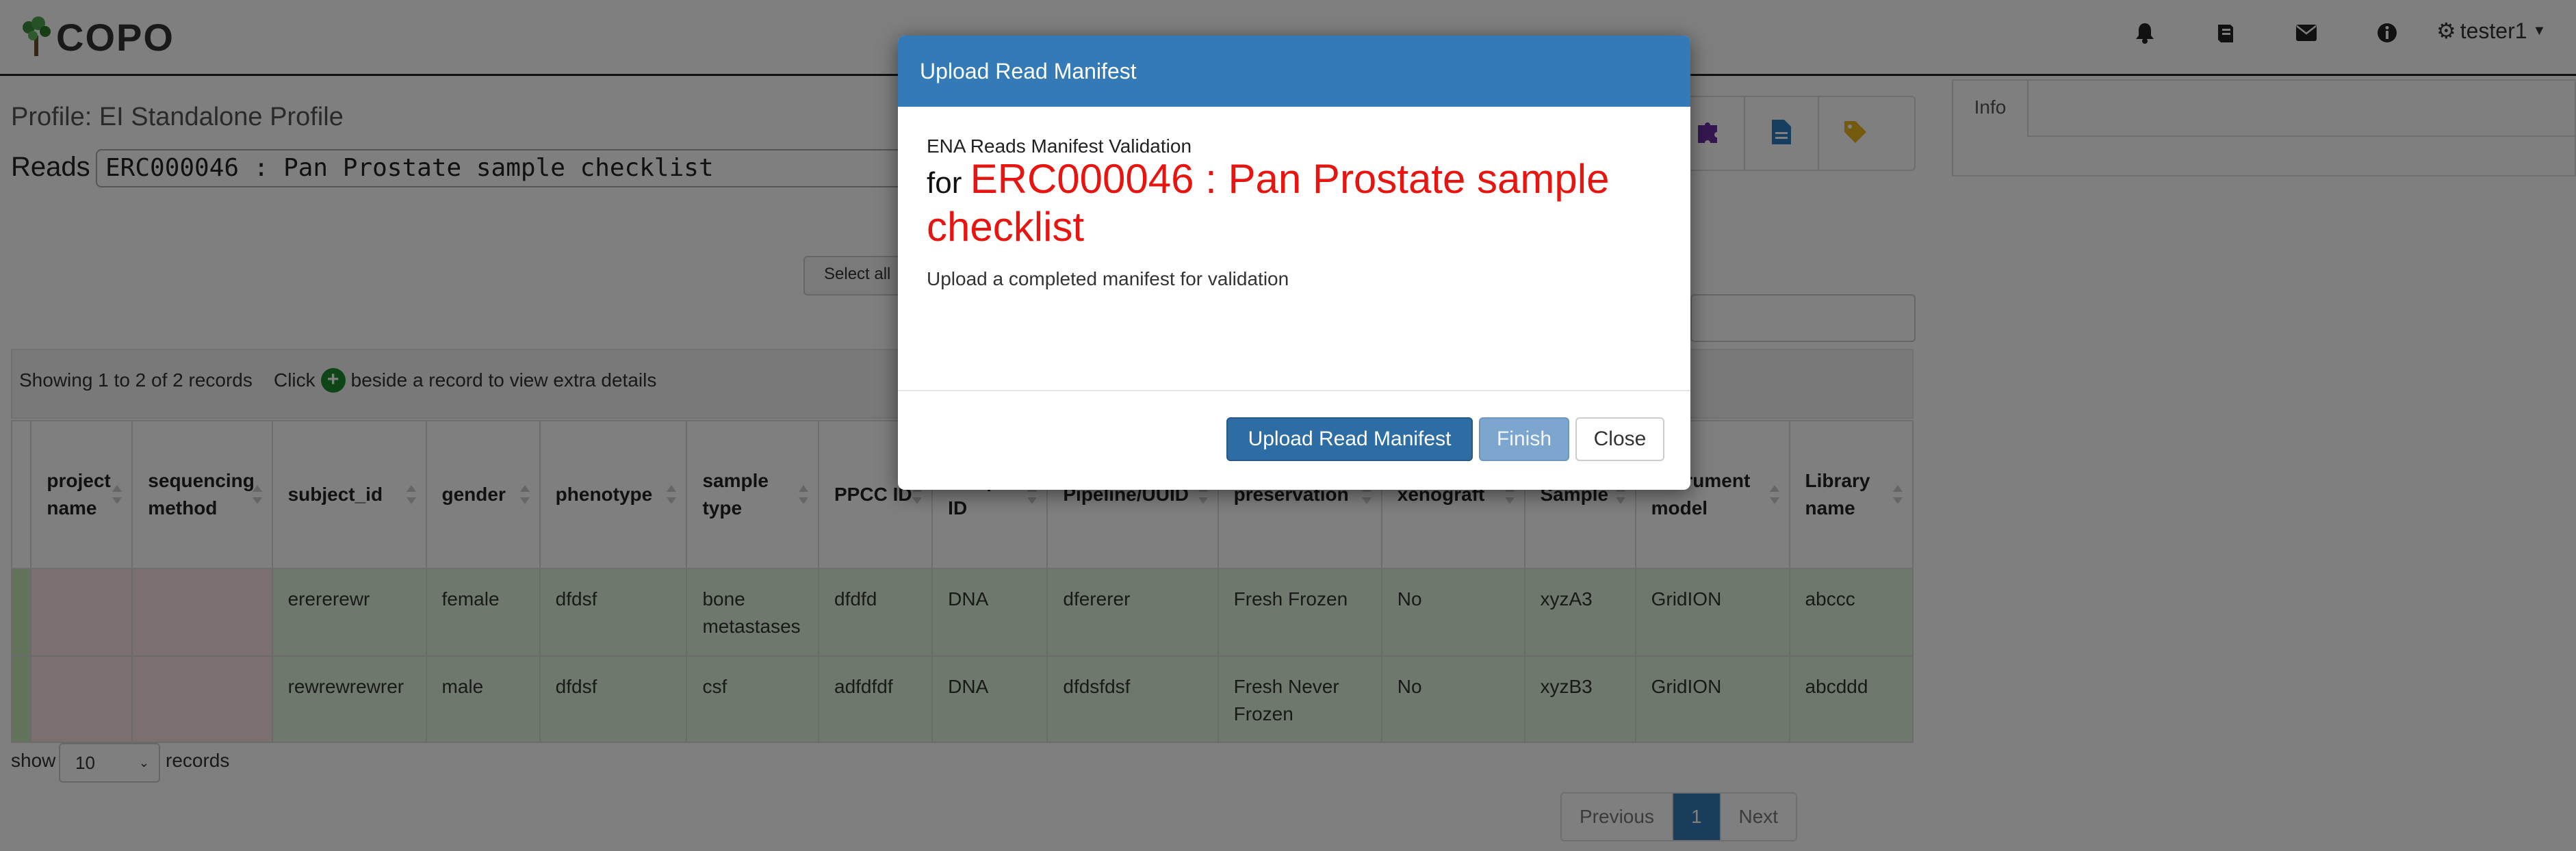 The width and height of the screenshot is (2576, 851). Describe the element at coordinates (1294, 391) in the screenshot. I see `modal-footer-divider` at that location.